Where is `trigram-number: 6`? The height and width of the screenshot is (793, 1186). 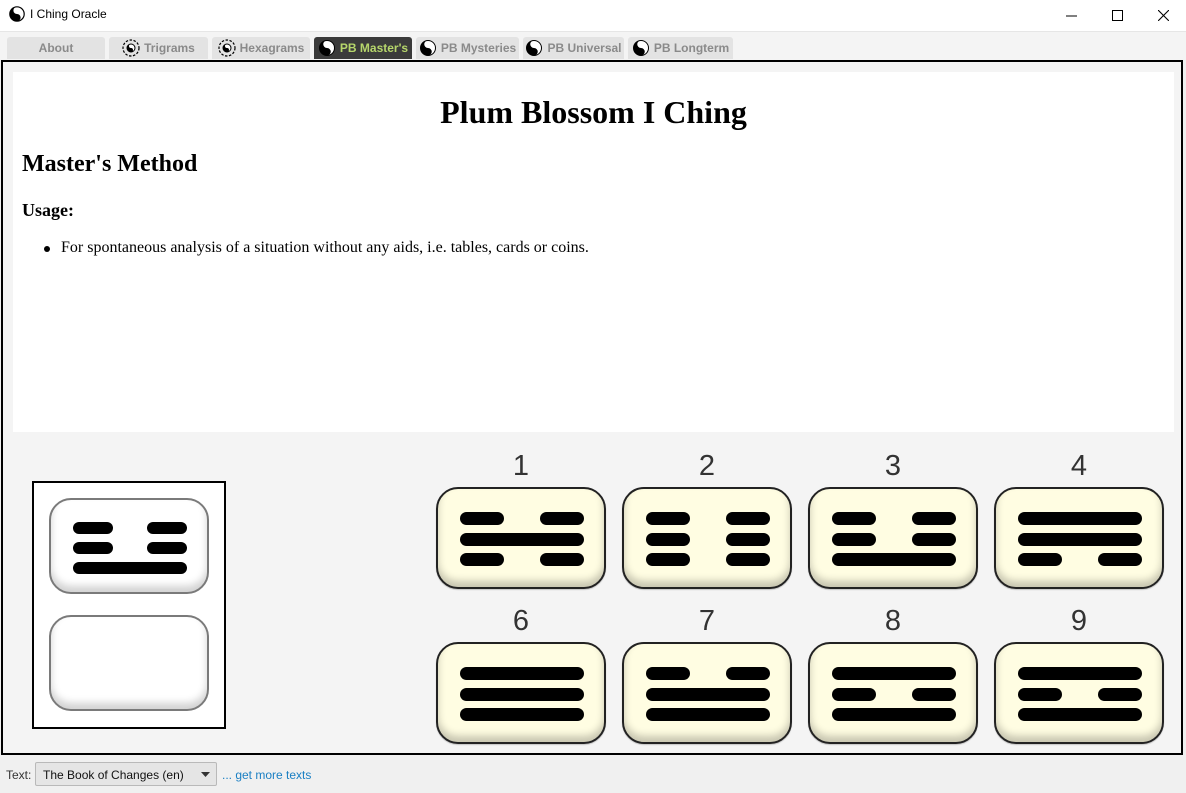 trigram-number: 6 is located at coordinates (521, 621).